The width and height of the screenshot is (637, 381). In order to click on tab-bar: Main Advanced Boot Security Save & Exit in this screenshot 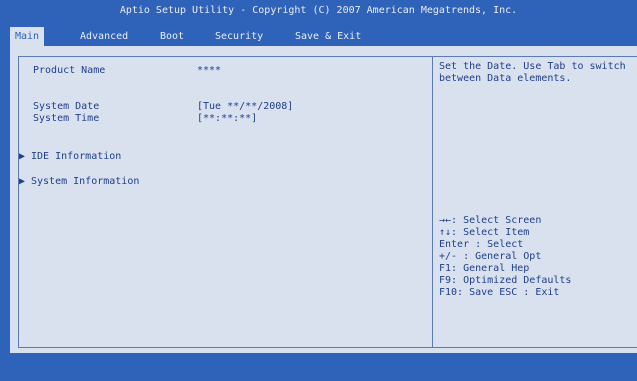, I will do `click(318, 35)`.